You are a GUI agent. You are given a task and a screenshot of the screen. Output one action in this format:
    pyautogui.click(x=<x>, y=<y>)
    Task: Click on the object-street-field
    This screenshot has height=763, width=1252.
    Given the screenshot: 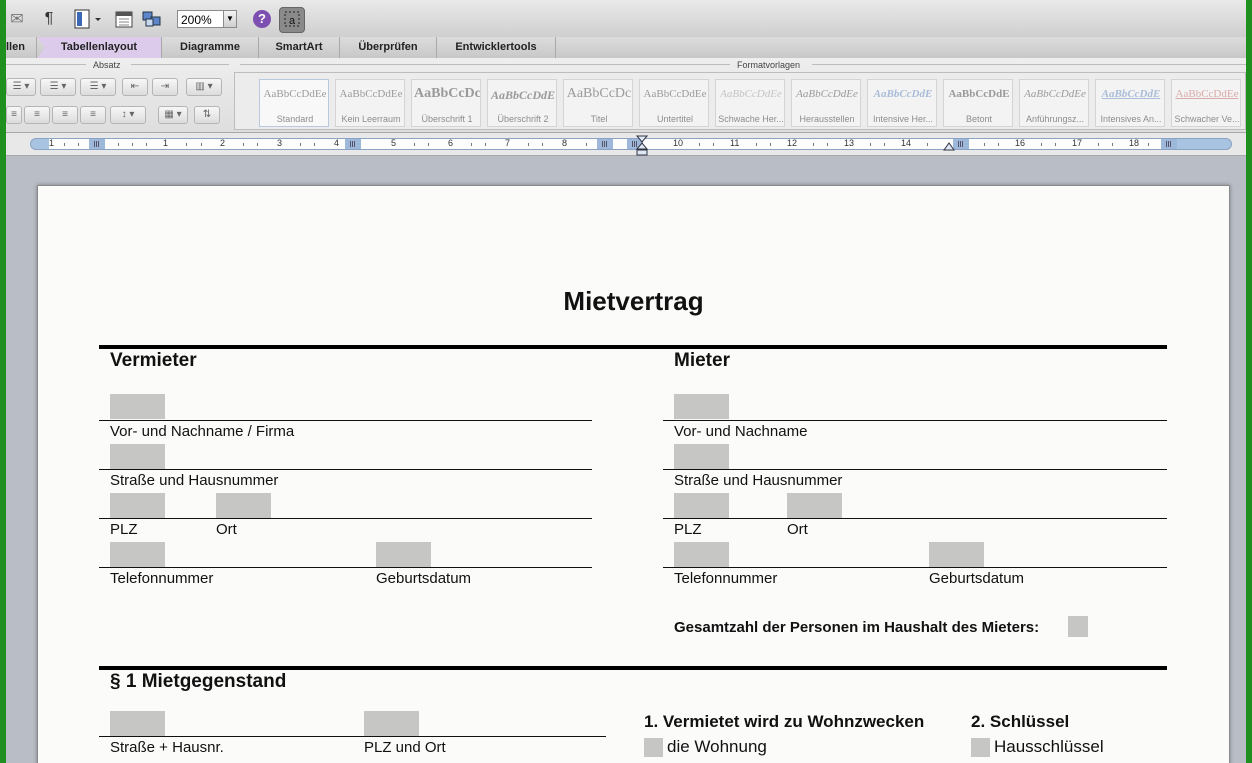 What is the action you would take?
    pyautogui.click(x=137, y=723)
    